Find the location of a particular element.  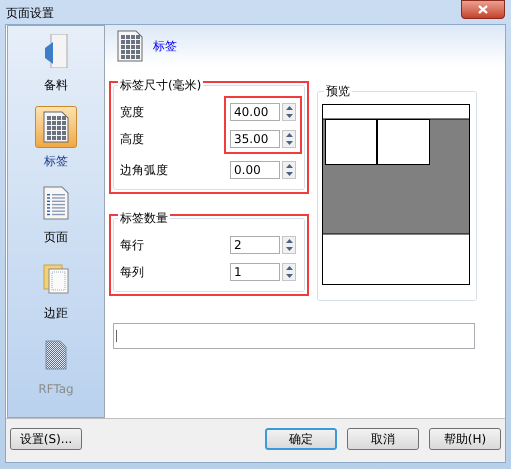

page-stack-icon is located at coordinates (56, 279).